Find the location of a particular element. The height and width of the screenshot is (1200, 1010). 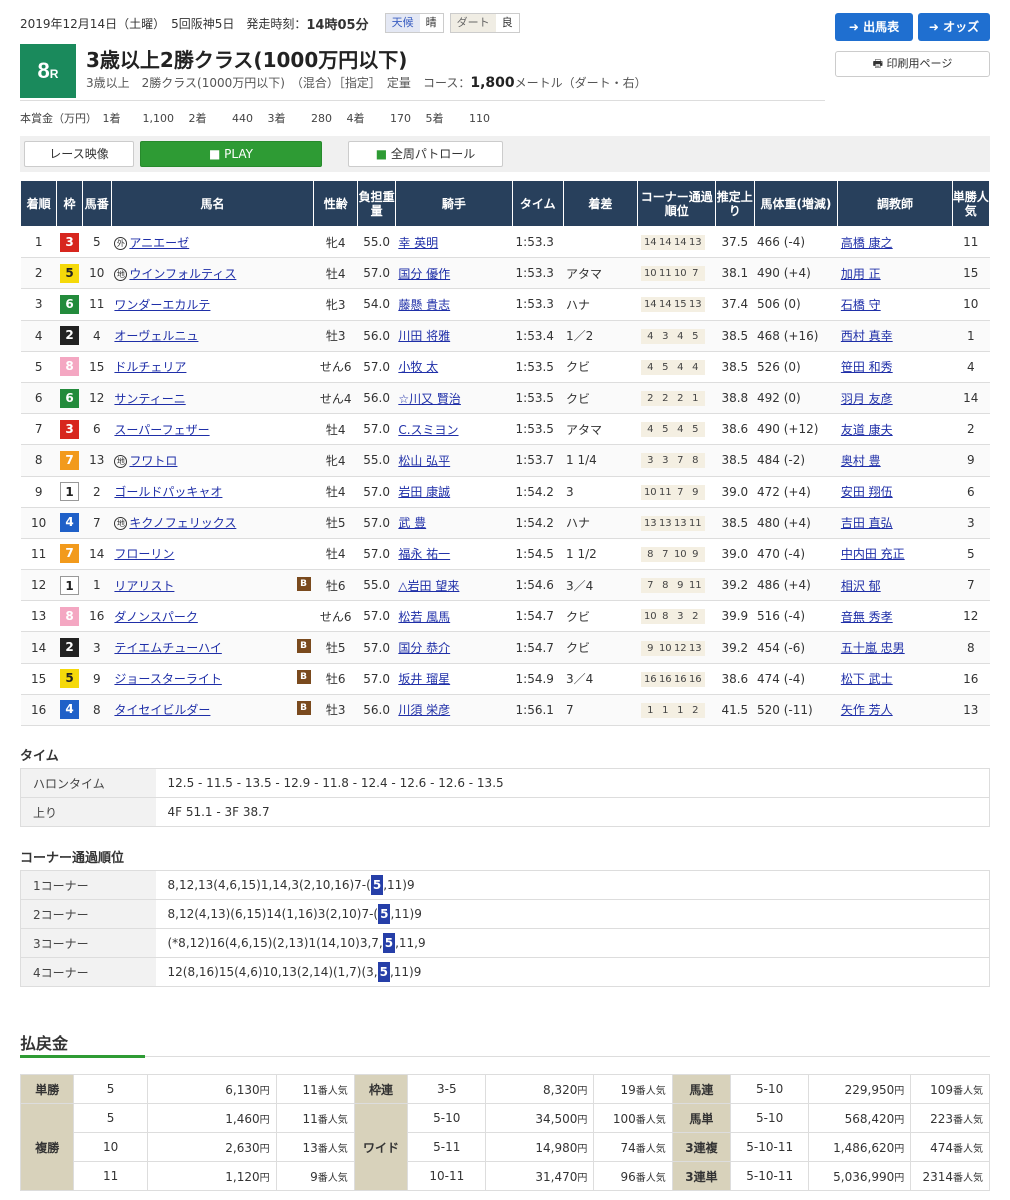

jockey-link: 坂井 瑠星 is located at coordinates (424, 679).